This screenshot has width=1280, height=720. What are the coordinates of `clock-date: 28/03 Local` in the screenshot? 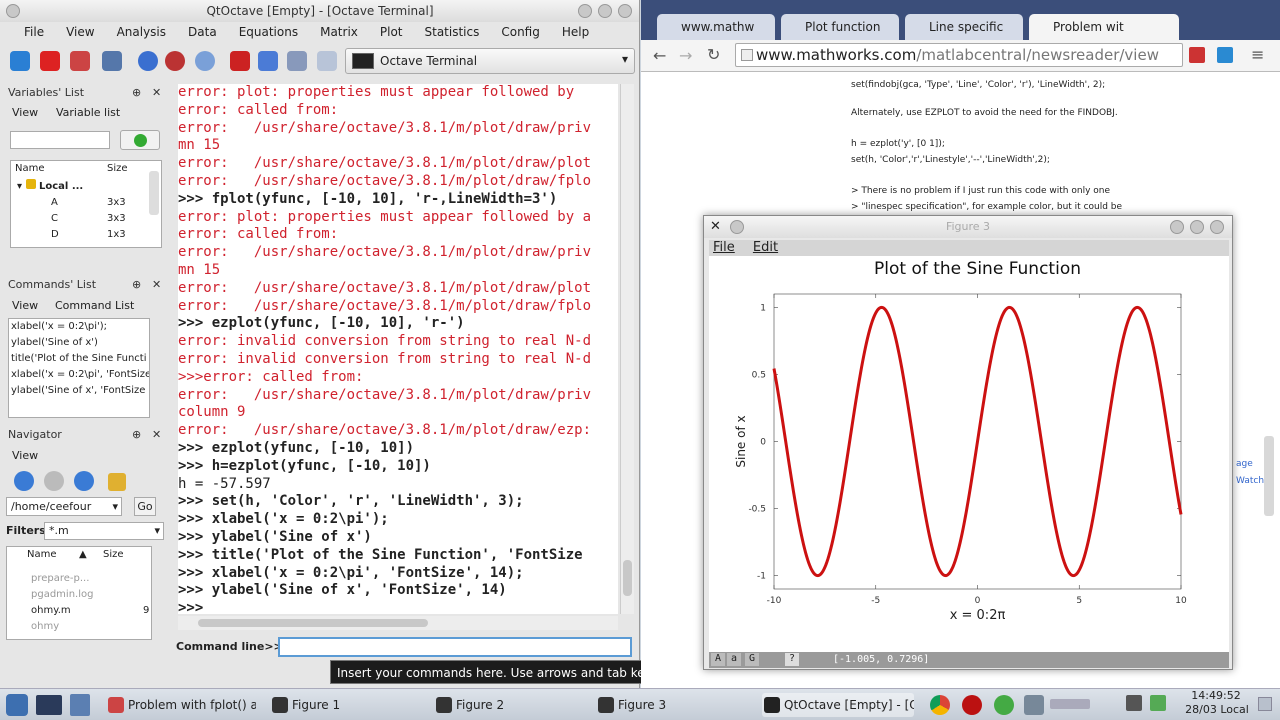 It's located at (1217, 709).